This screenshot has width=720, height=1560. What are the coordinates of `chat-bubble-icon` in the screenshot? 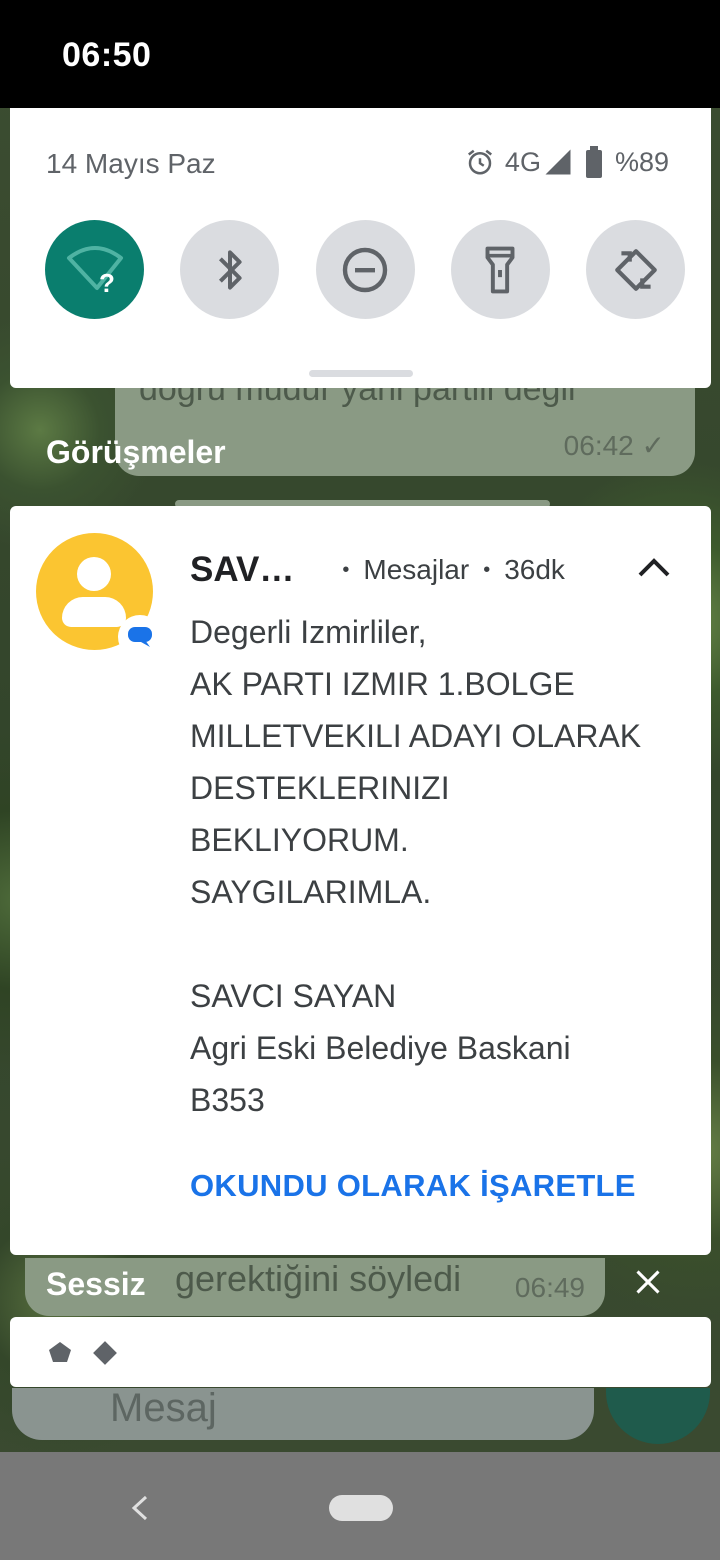 It's located at (140, 637).